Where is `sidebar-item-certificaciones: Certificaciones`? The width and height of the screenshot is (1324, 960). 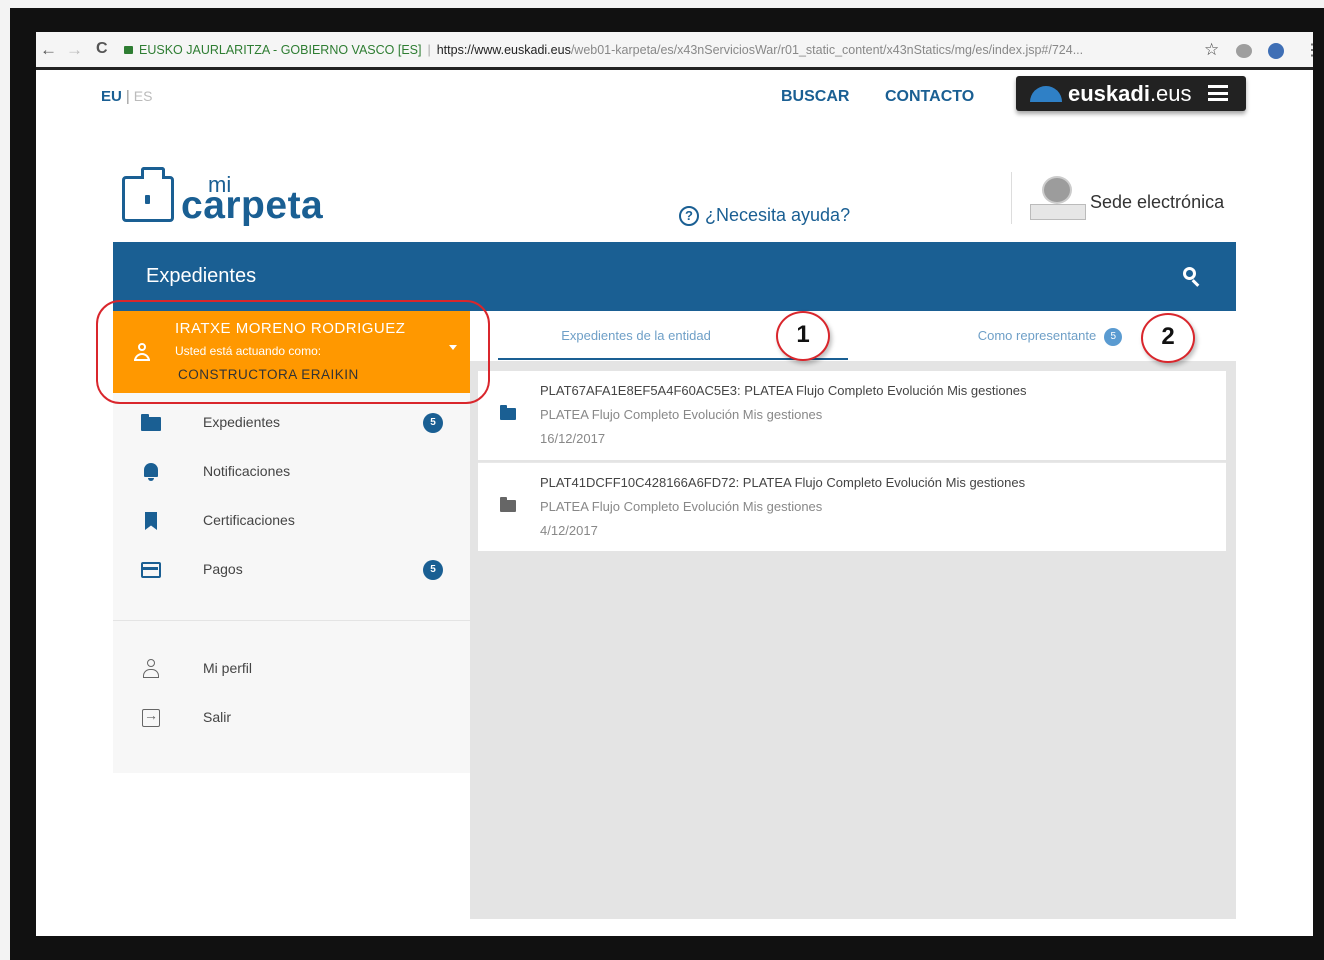
sidebar-item-certificaciones: Certificaciones is located at coordinates (291, 521).